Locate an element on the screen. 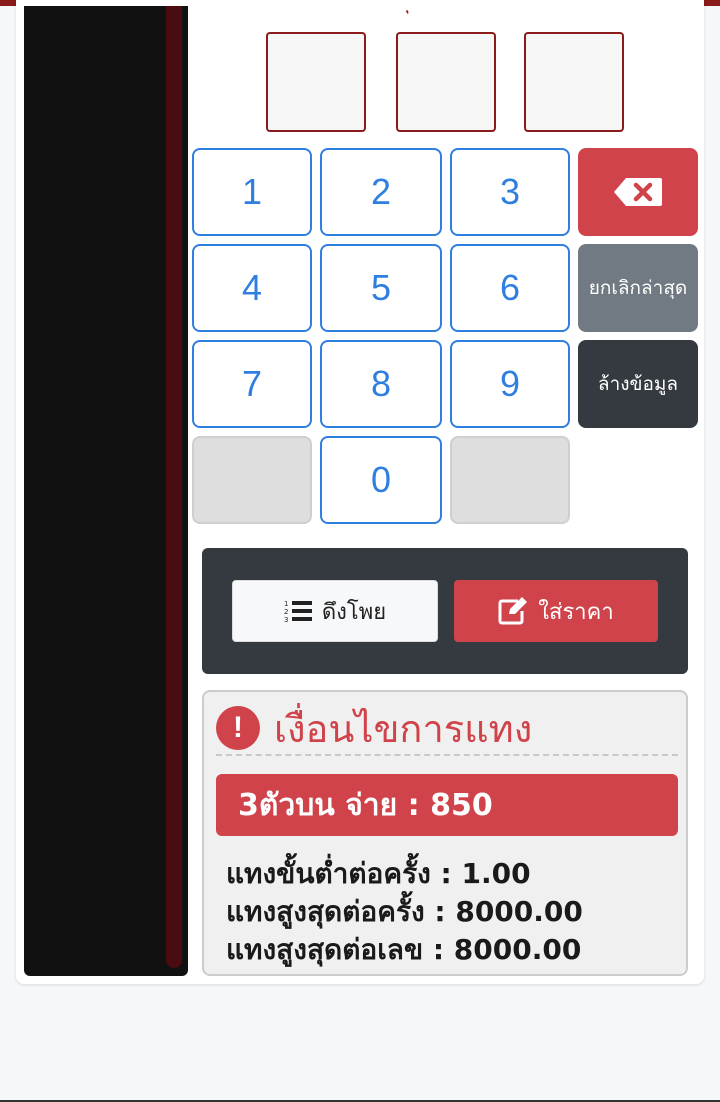 This screenshot has height=1102, width=720. key-6: 6 is located at coordinates (510, 288).